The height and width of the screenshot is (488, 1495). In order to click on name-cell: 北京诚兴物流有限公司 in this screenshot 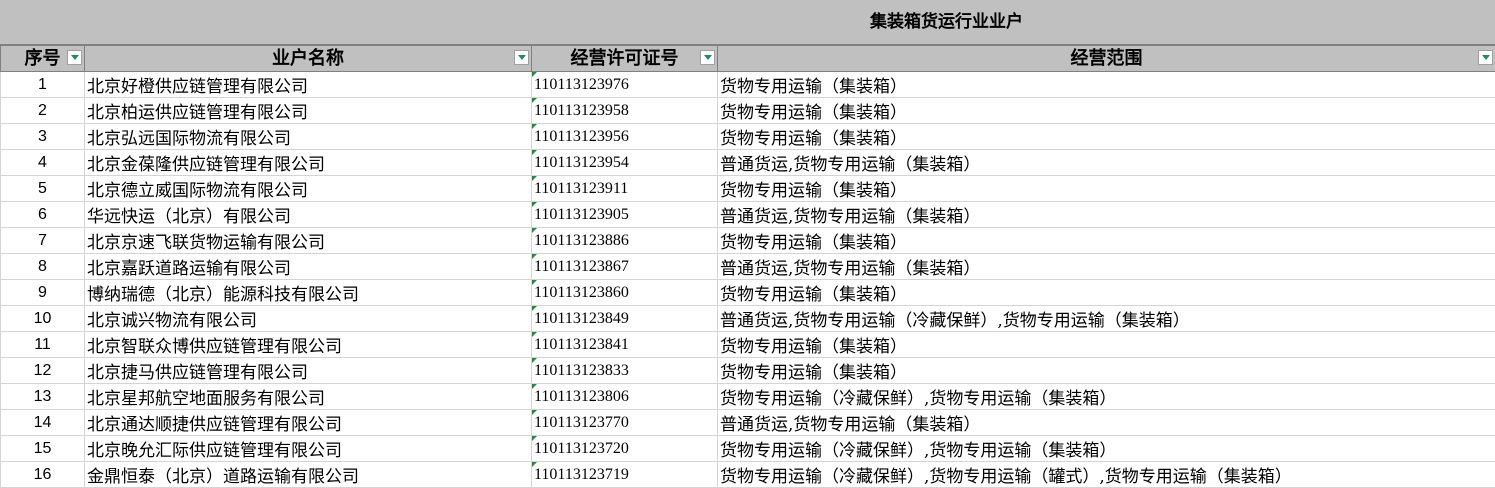, I will do `click(308, 319)`.